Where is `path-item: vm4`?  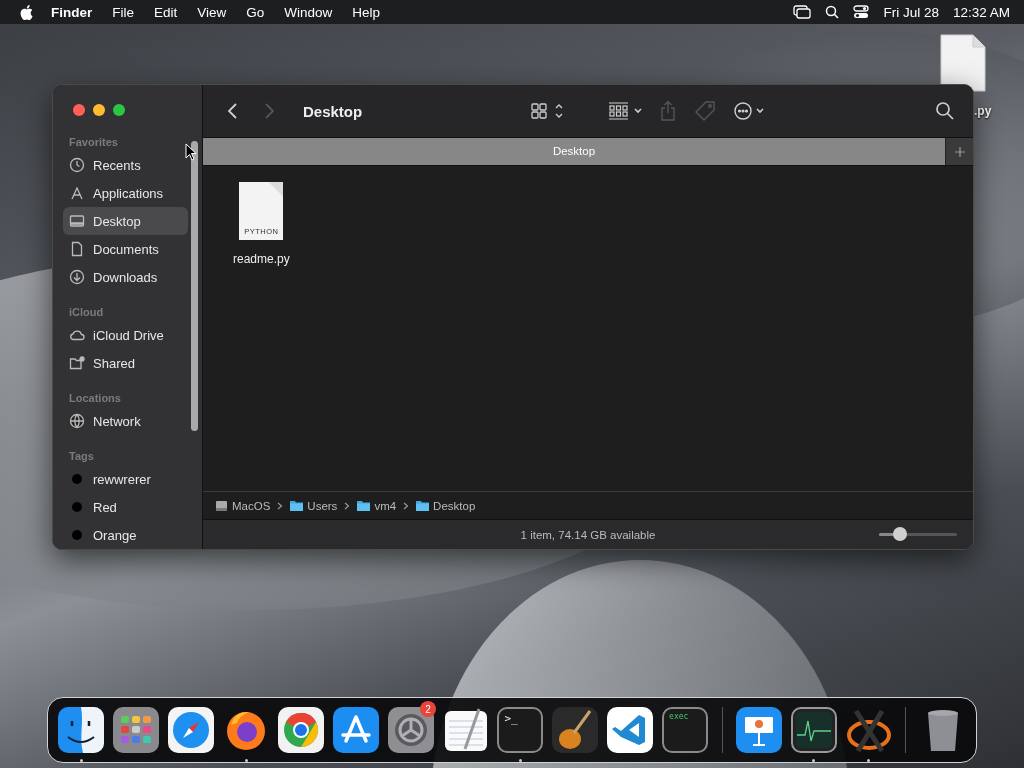
path-item: vm4 is located at coordinates (377, 505).